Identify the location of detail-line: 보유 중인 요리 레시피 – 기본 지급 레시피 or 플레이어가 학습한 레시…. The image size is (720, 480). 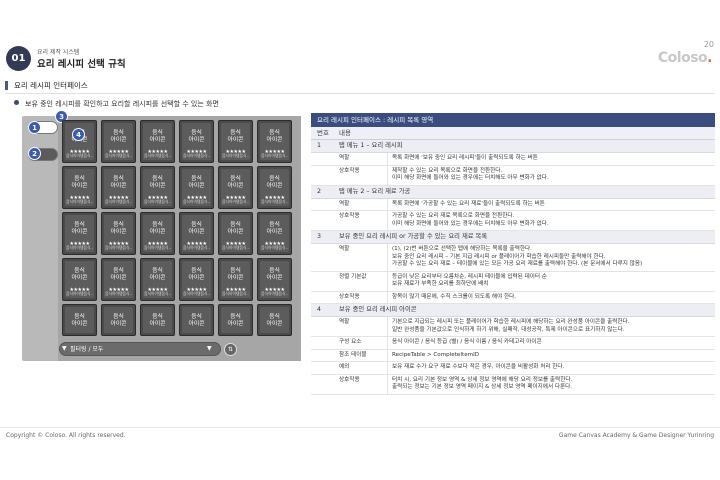
(499, 256).